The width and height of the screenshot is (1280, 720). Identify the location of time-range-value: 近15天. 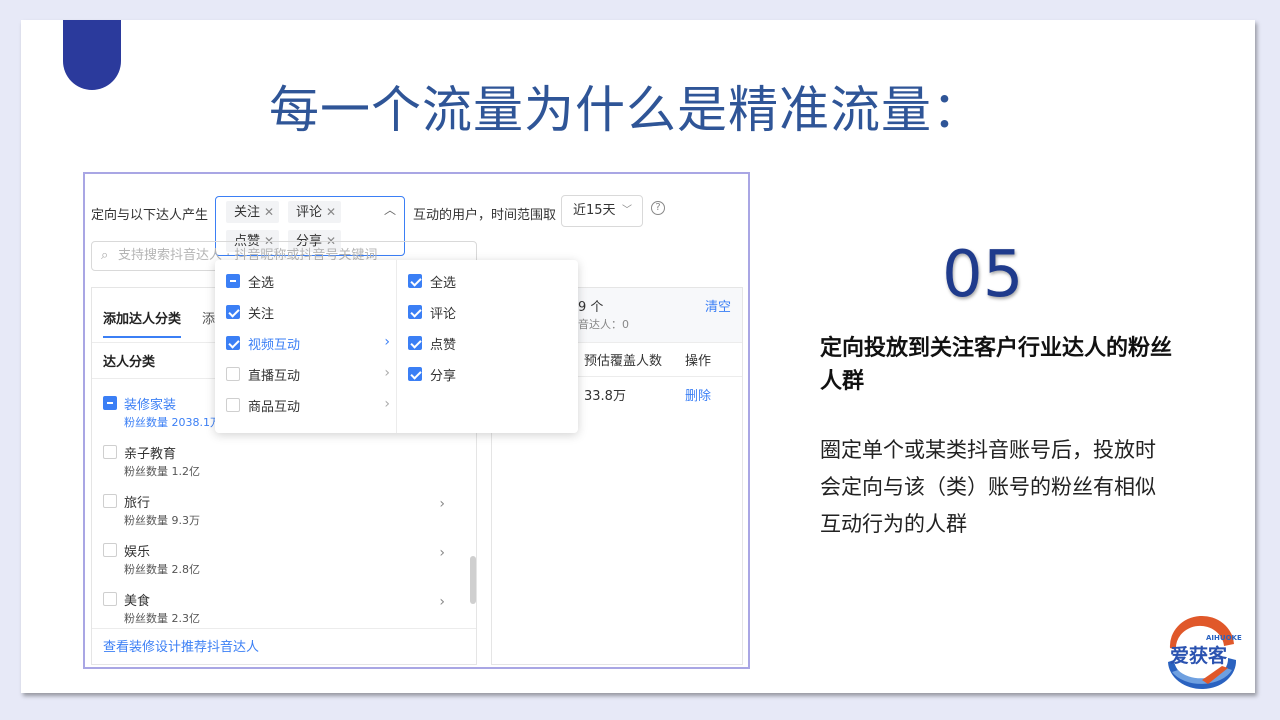
(594, 210).